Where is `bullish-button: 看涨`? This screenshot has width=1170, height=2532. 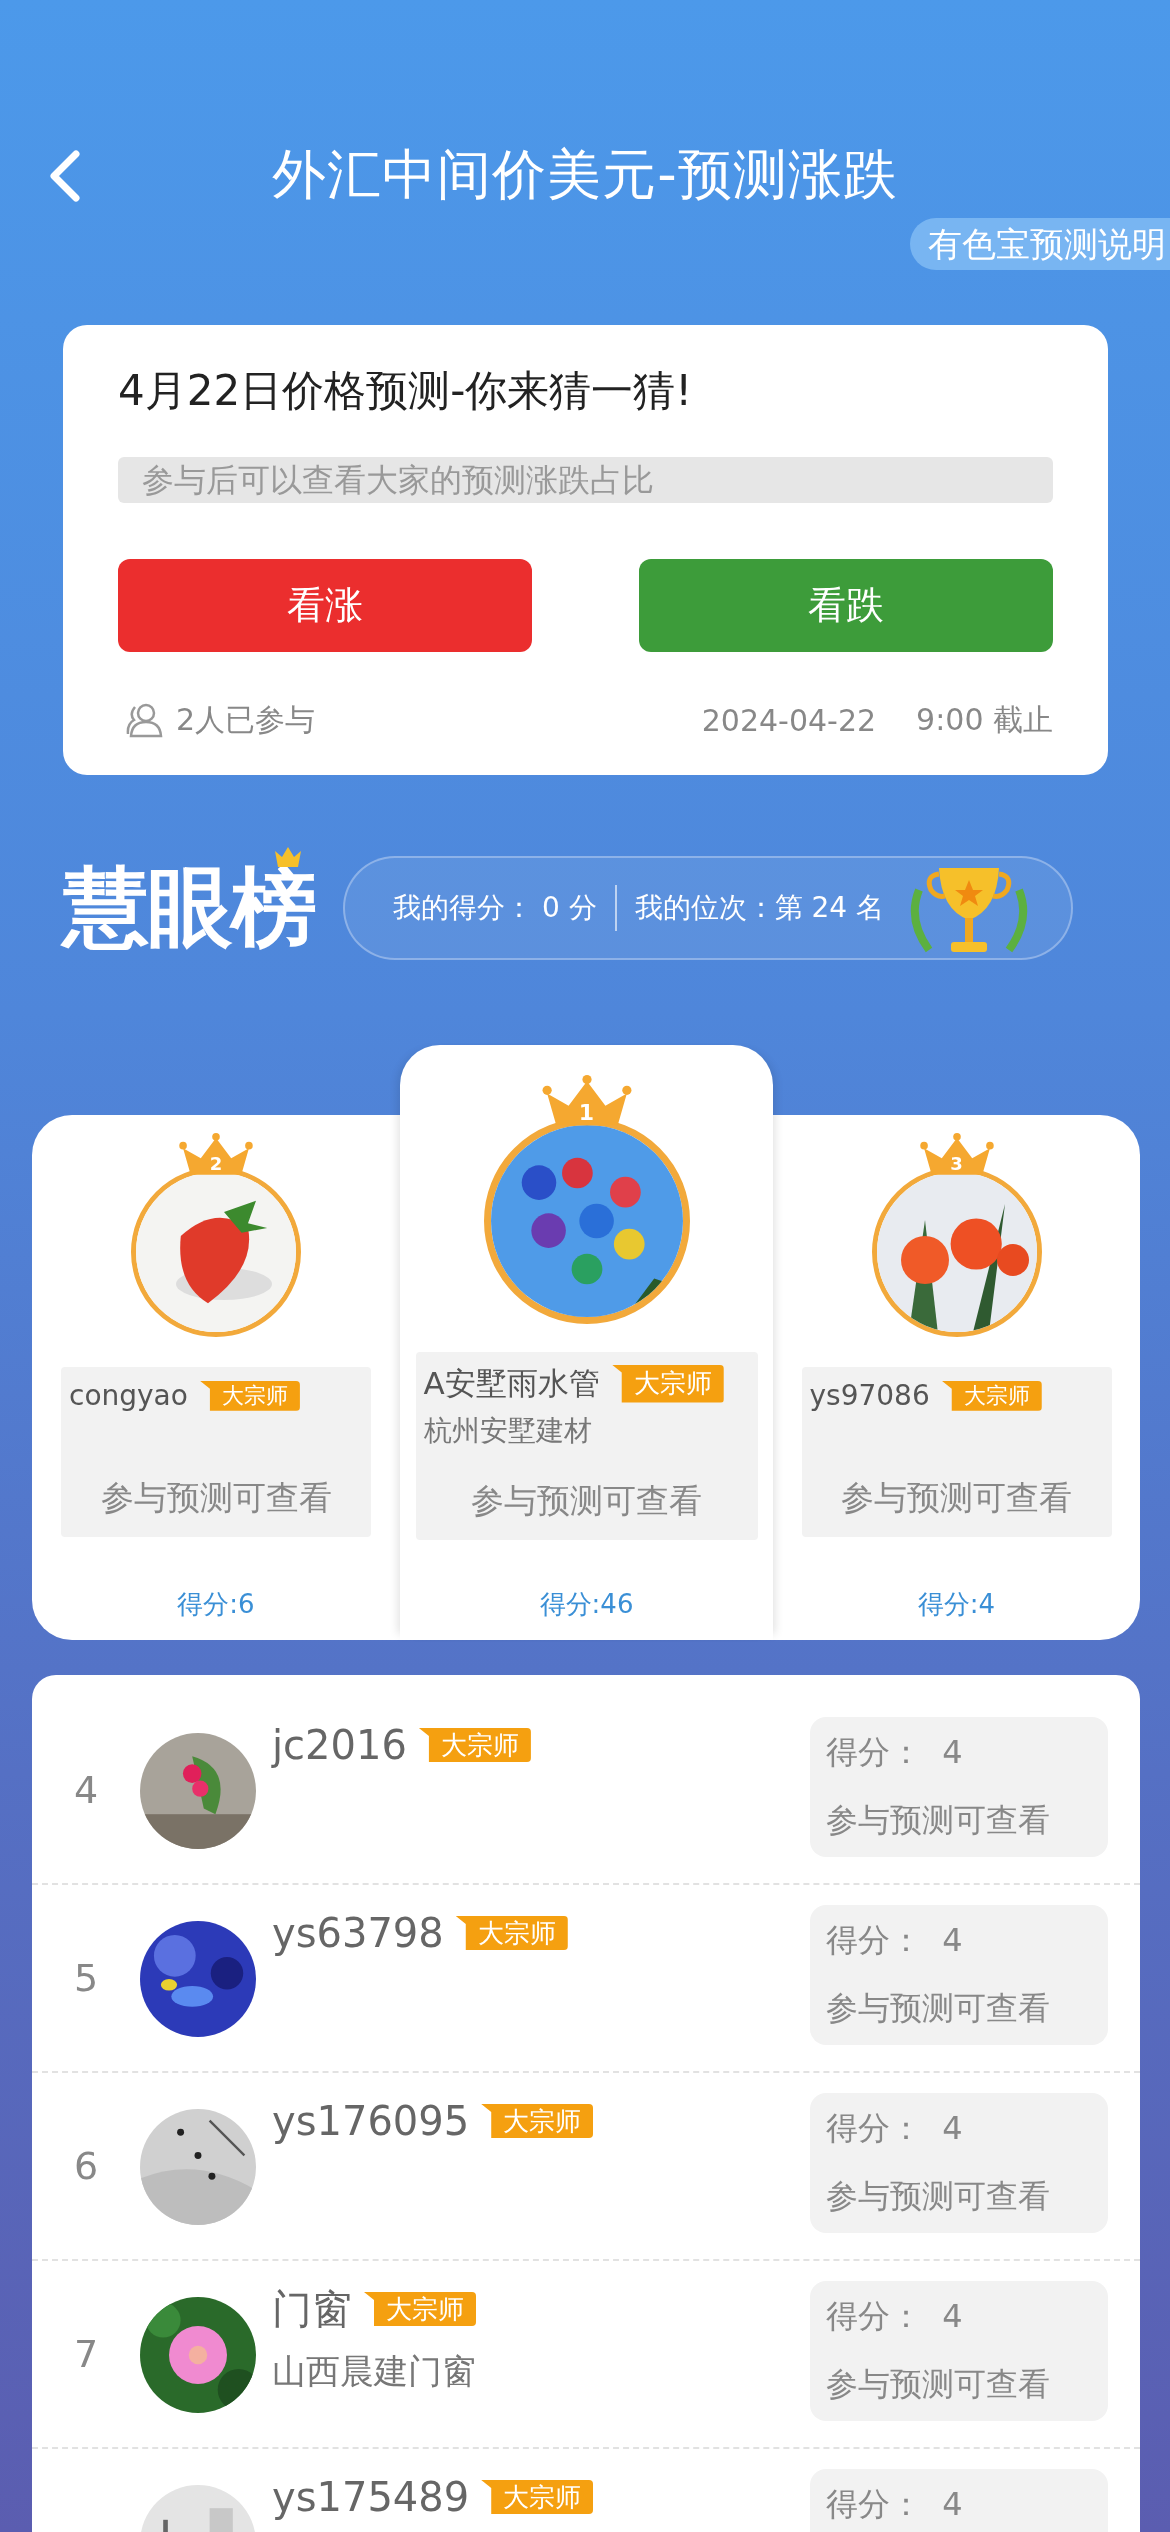 bullish-button: 看涨 is located at coordinates (325, 605).